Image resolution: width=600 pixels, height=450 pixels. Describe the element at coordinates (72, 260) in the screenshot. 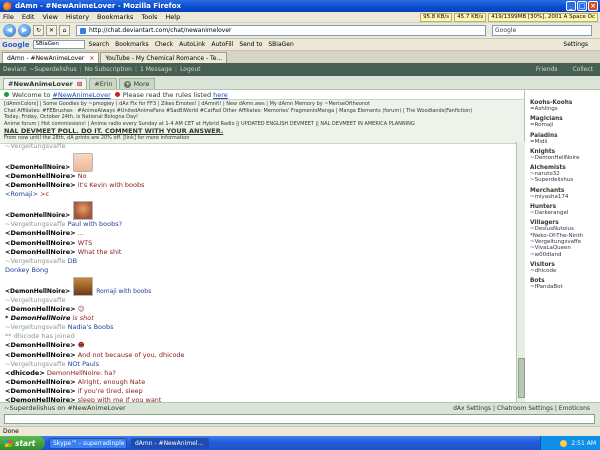

I see `chat-message: DB` at that location.